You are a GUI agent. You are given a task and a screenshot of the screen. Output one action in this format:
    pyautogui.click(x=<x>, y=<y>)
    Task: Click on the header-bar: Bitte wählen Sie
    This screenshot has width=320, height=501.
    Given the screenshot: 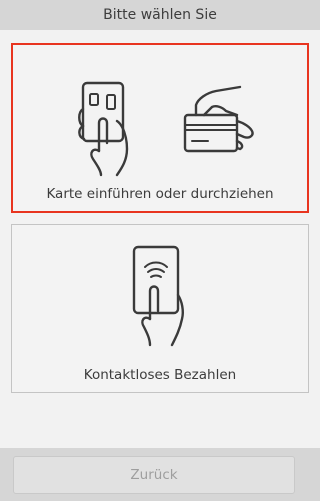 What is the action you would take?
    pyautogui.click(x=160, y=15)
    